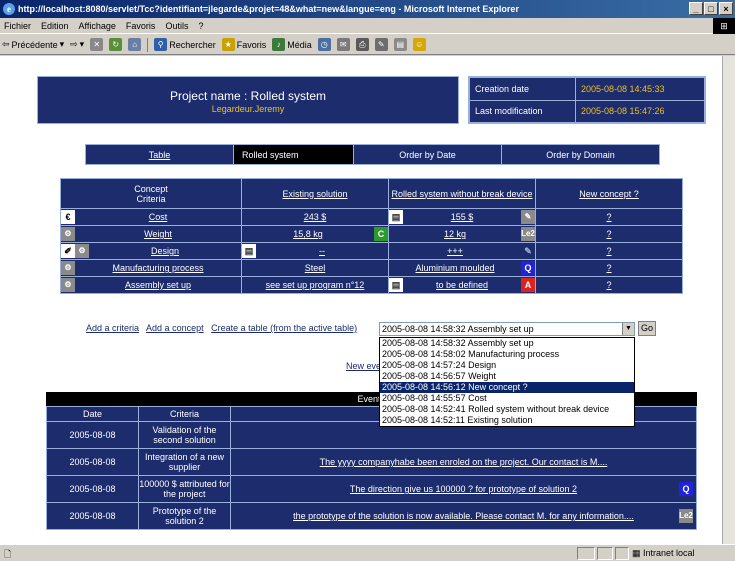  I want to click on menu-edition: Edition, so click(55, 26).